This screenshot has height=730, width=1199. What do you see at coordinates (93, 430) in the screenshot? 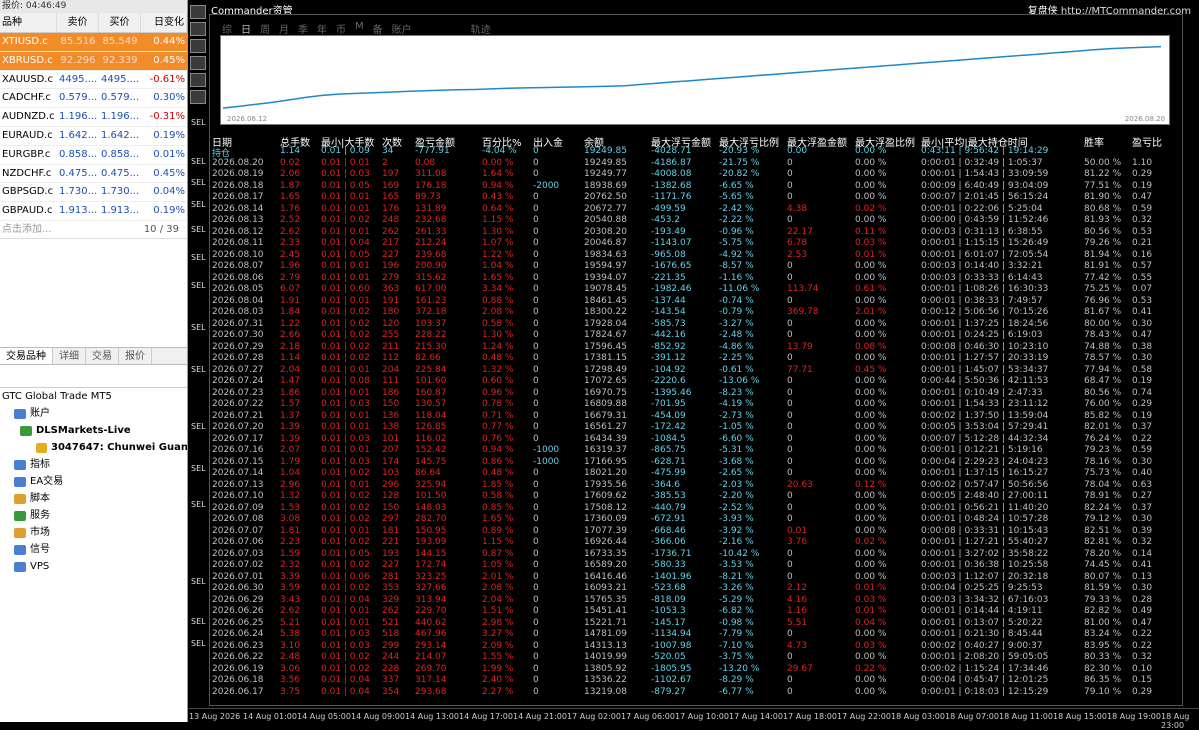
I see `navigator-item: DLSMarkets-Live` at bounding box center [93, 430].